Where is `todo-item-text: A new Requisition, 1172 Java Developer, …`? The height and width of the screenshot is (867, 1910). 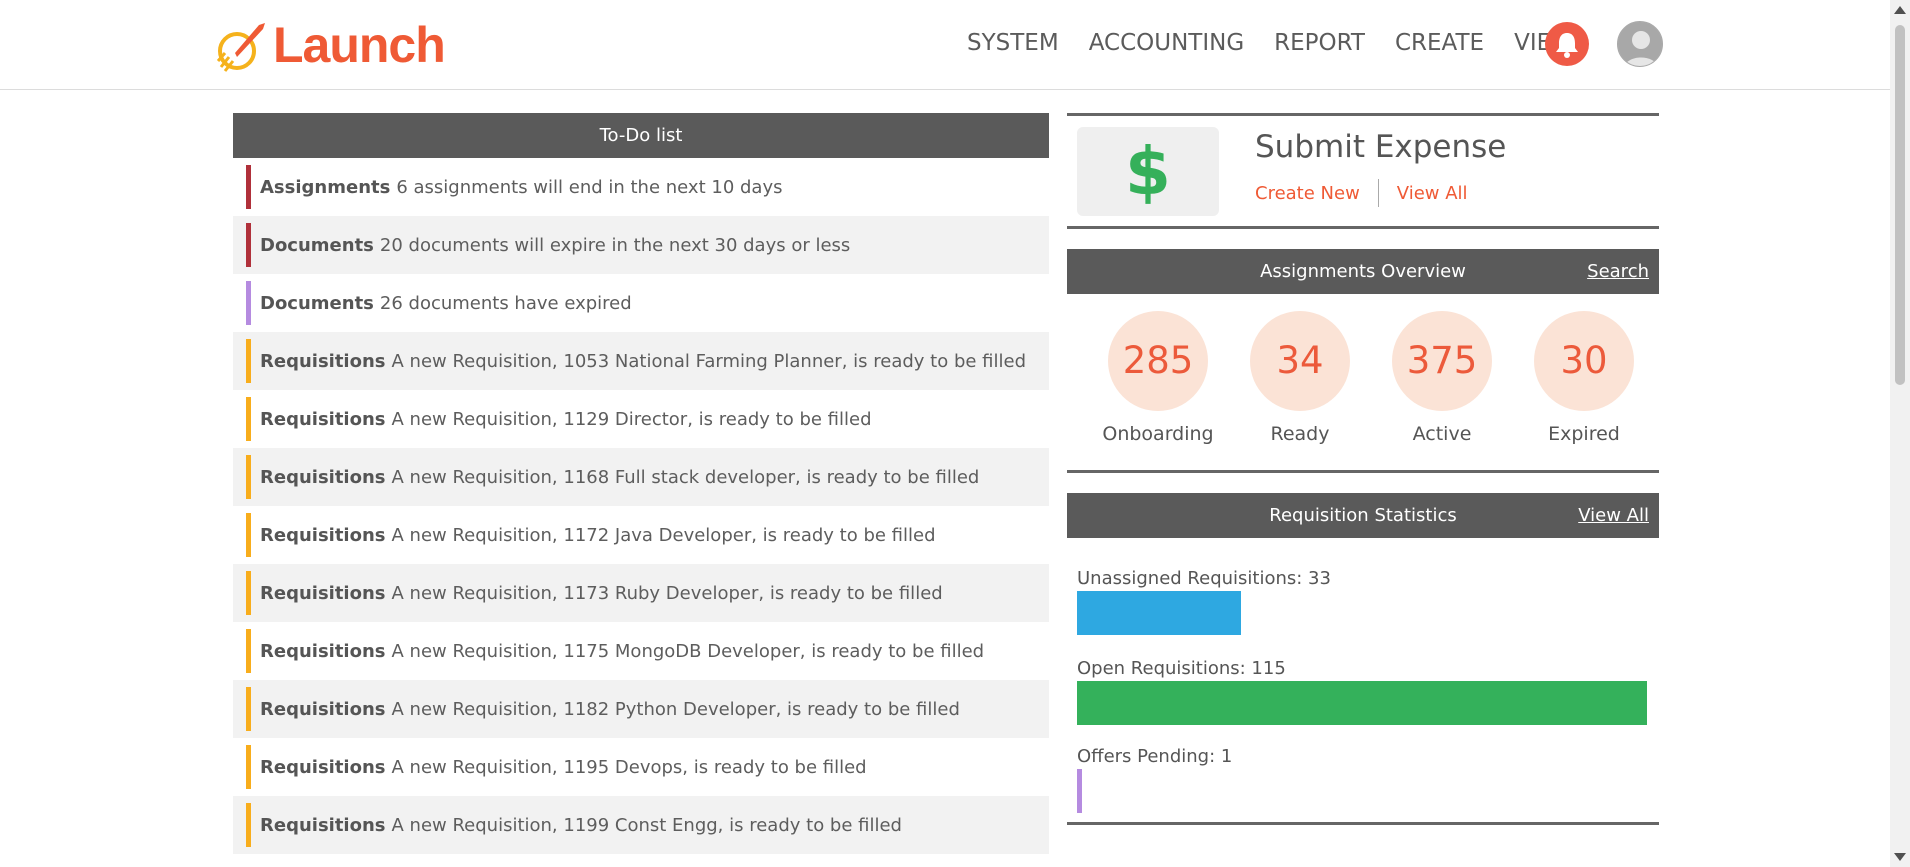
todo-item-text: A new Requisition, 1172 Java Developer, … is located at coordinates (663, 535).